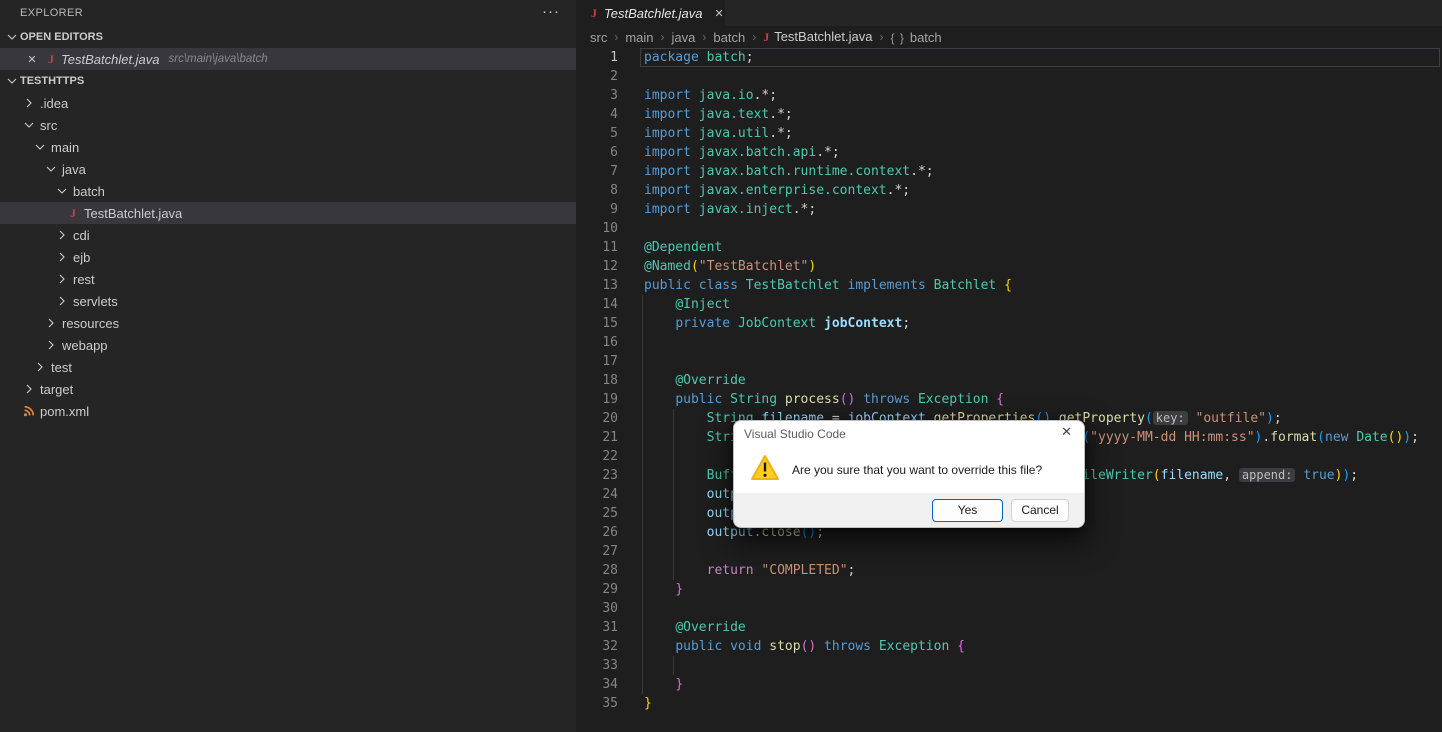 The image size is (1442, 732). What do you see at coordinates (730, 266) in the screenshot?
I see `code-line-12: @Named("TestBatchlet")` at bounding box center [730, 266].